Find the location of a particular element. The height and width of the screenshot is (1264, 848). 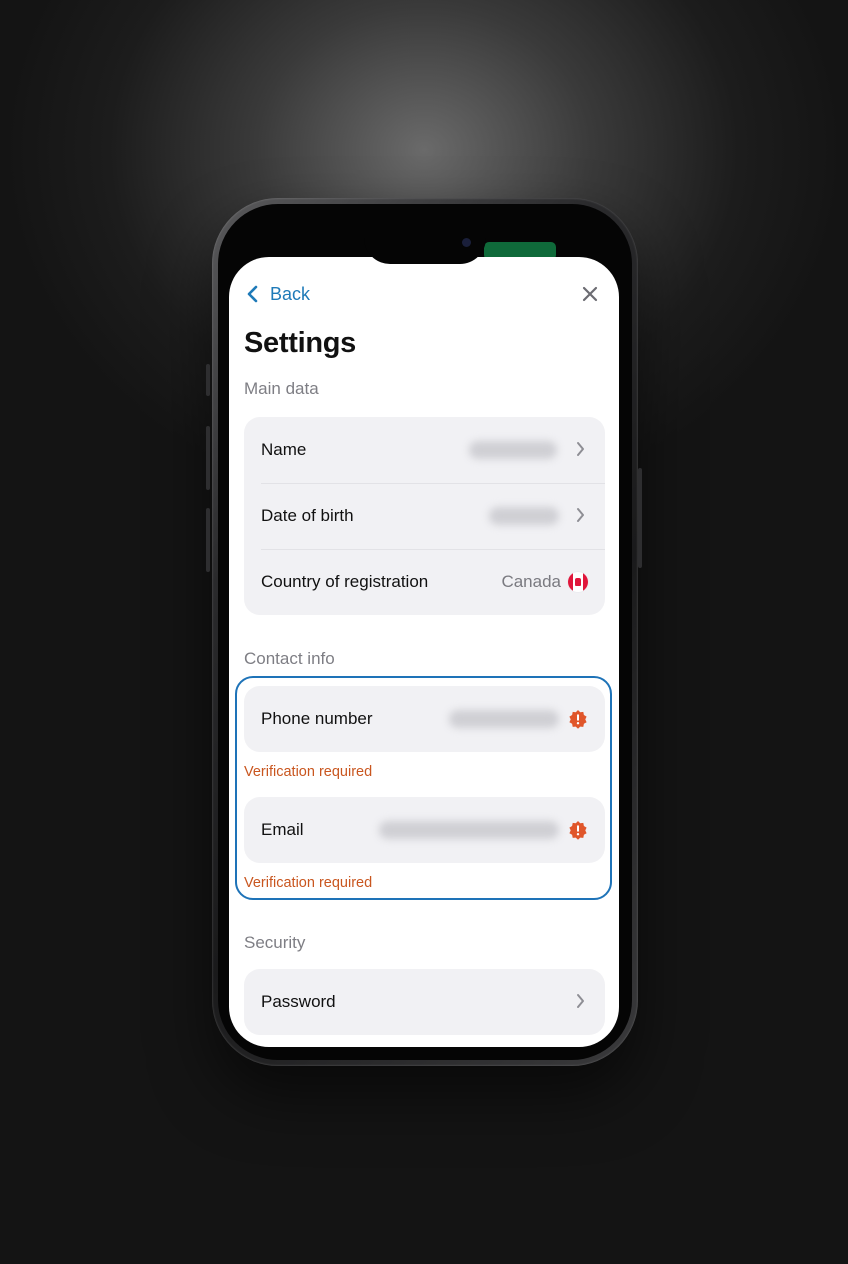

phone-value-redacted is located at coordinates (504, 719).